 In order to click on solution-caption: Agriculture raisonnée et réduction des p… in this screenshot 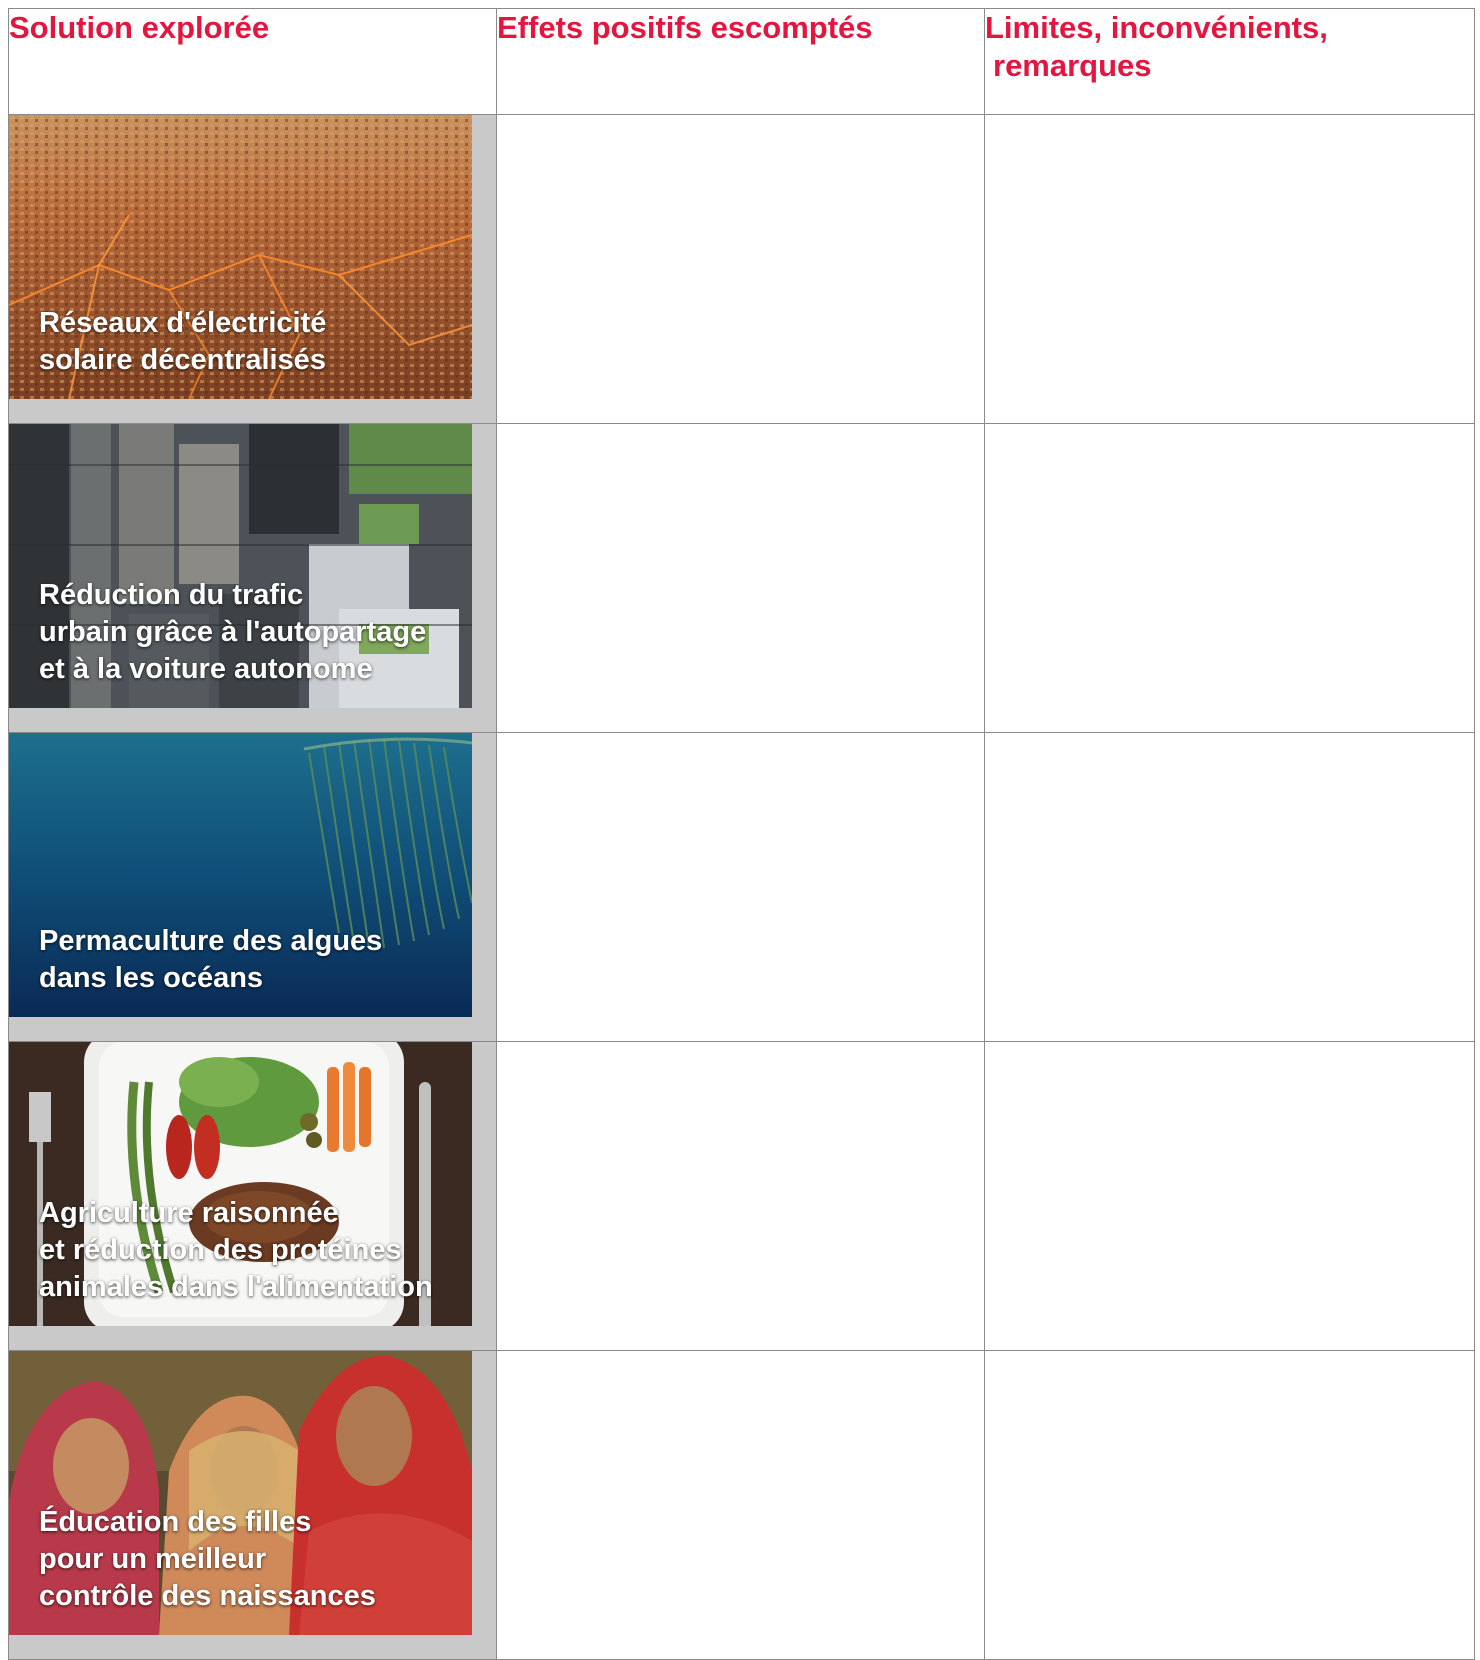, I will do `click(252, 1250)`.